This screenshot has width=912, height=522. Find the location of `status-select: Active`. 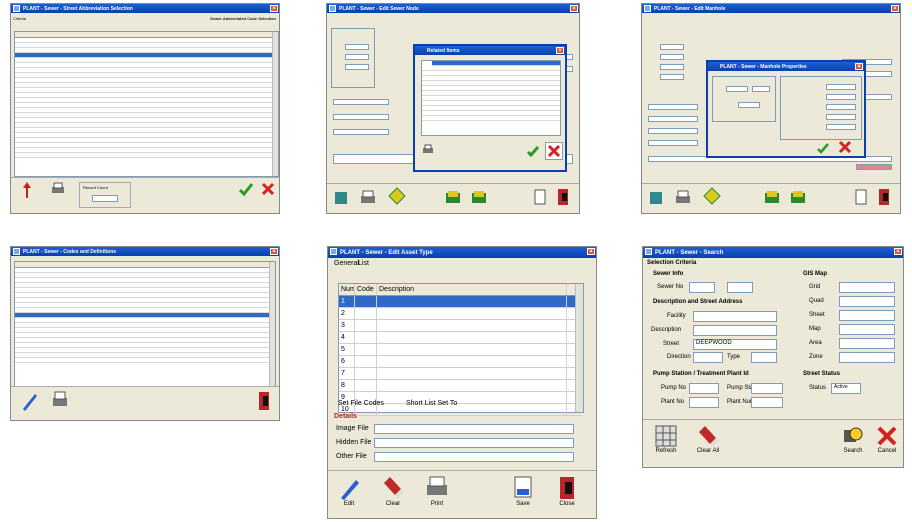

status-select: Active is located at coordinates (846, 388).